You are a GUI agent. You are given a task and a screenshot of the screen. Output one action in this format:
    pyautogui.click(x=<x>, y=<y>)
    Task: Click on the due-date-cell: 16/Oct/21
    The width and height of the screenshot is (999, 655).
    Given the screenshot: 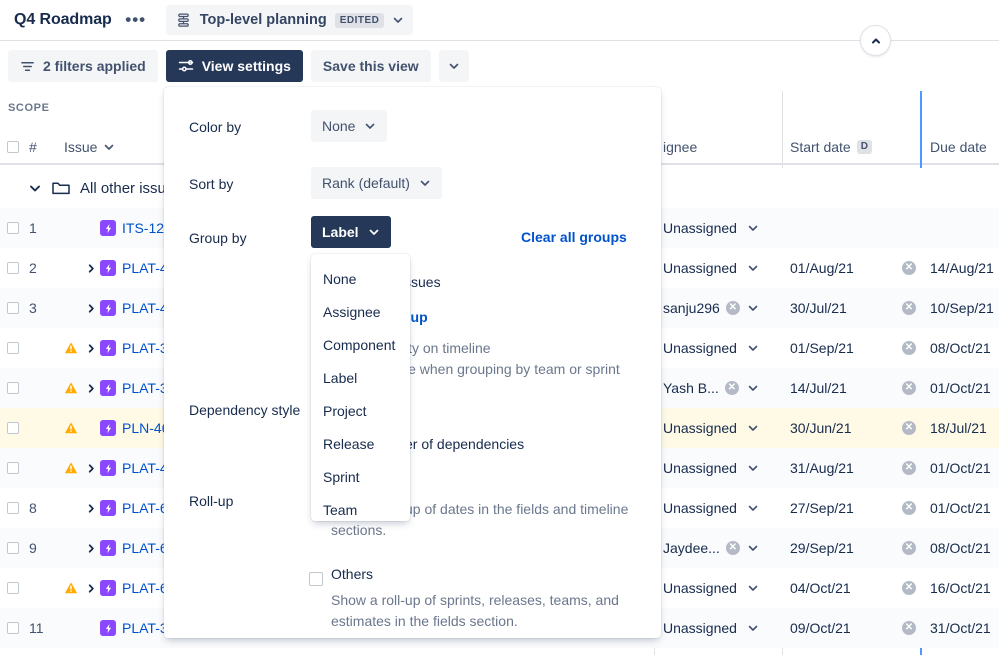 What is the action you would take?
    pyautogui.click(x=964, y=588)
    